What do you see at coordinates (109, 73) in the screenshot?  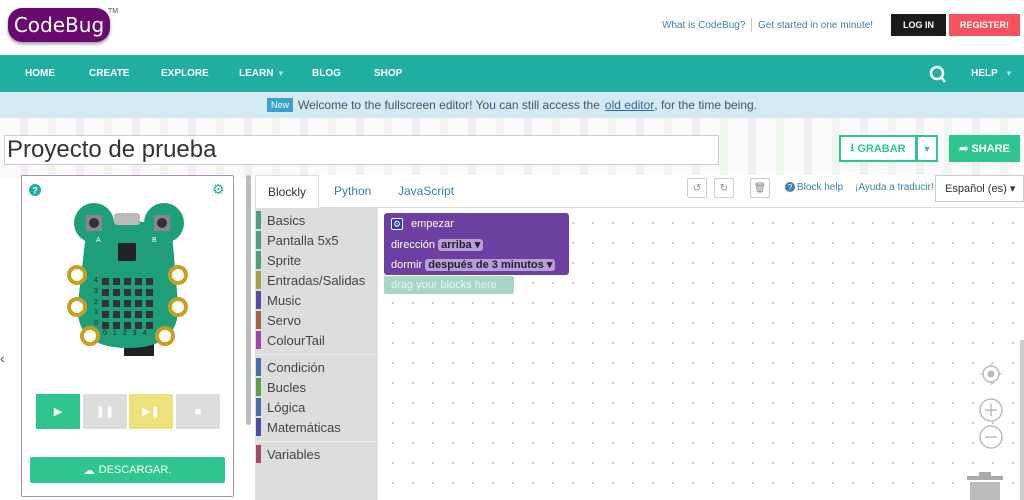 I see `nav-create: CREATE` at bounding box center [109, 73].